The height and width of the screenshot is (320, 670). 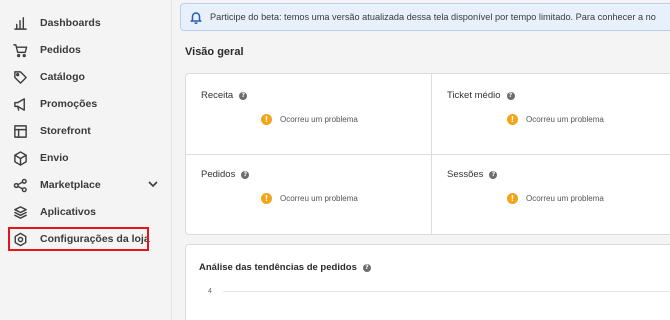 What do you see at coordinates (278, 267) in the screenshot?
I see `trends-title-text: Análise das tendências de pedidos` at bounding box center [278, 267].